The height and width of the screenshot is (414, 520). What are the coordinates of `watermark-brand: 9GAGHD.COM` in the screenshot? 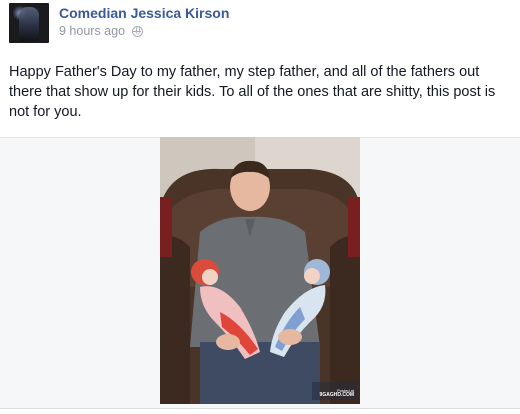 It's located at (336, 395).